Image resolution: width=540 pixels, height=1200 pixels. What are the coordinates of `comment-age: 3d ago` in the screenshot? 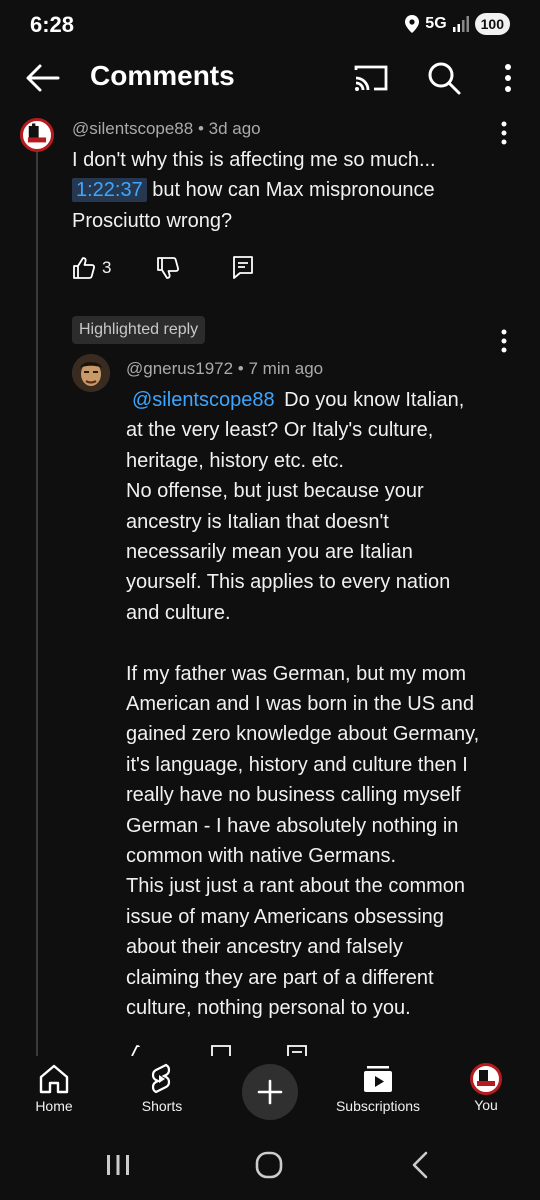 It's located at (234, 128).